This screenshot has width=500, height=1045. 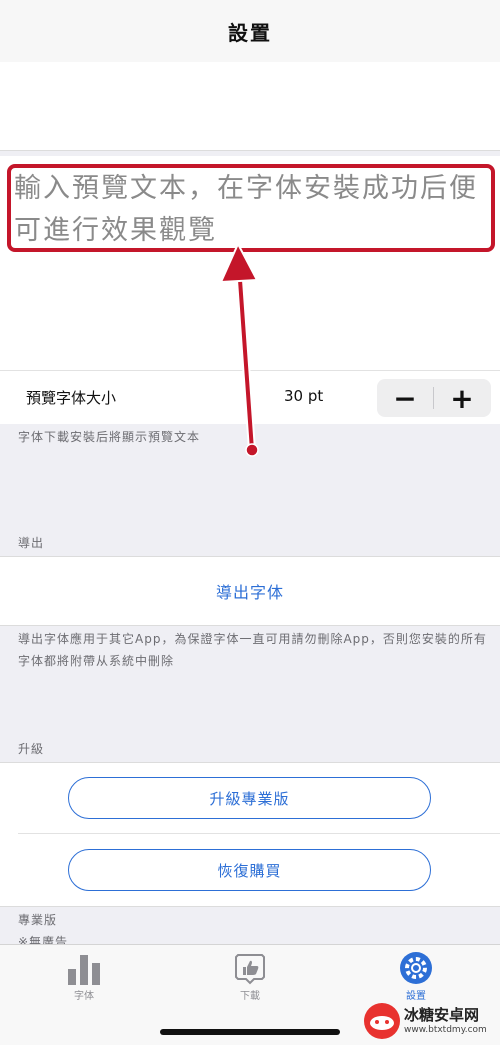 What do you see at coordinates (382, 1021) in the screenshot?
I see `watermark-logo-icon` at bounding box center [382, 1021].